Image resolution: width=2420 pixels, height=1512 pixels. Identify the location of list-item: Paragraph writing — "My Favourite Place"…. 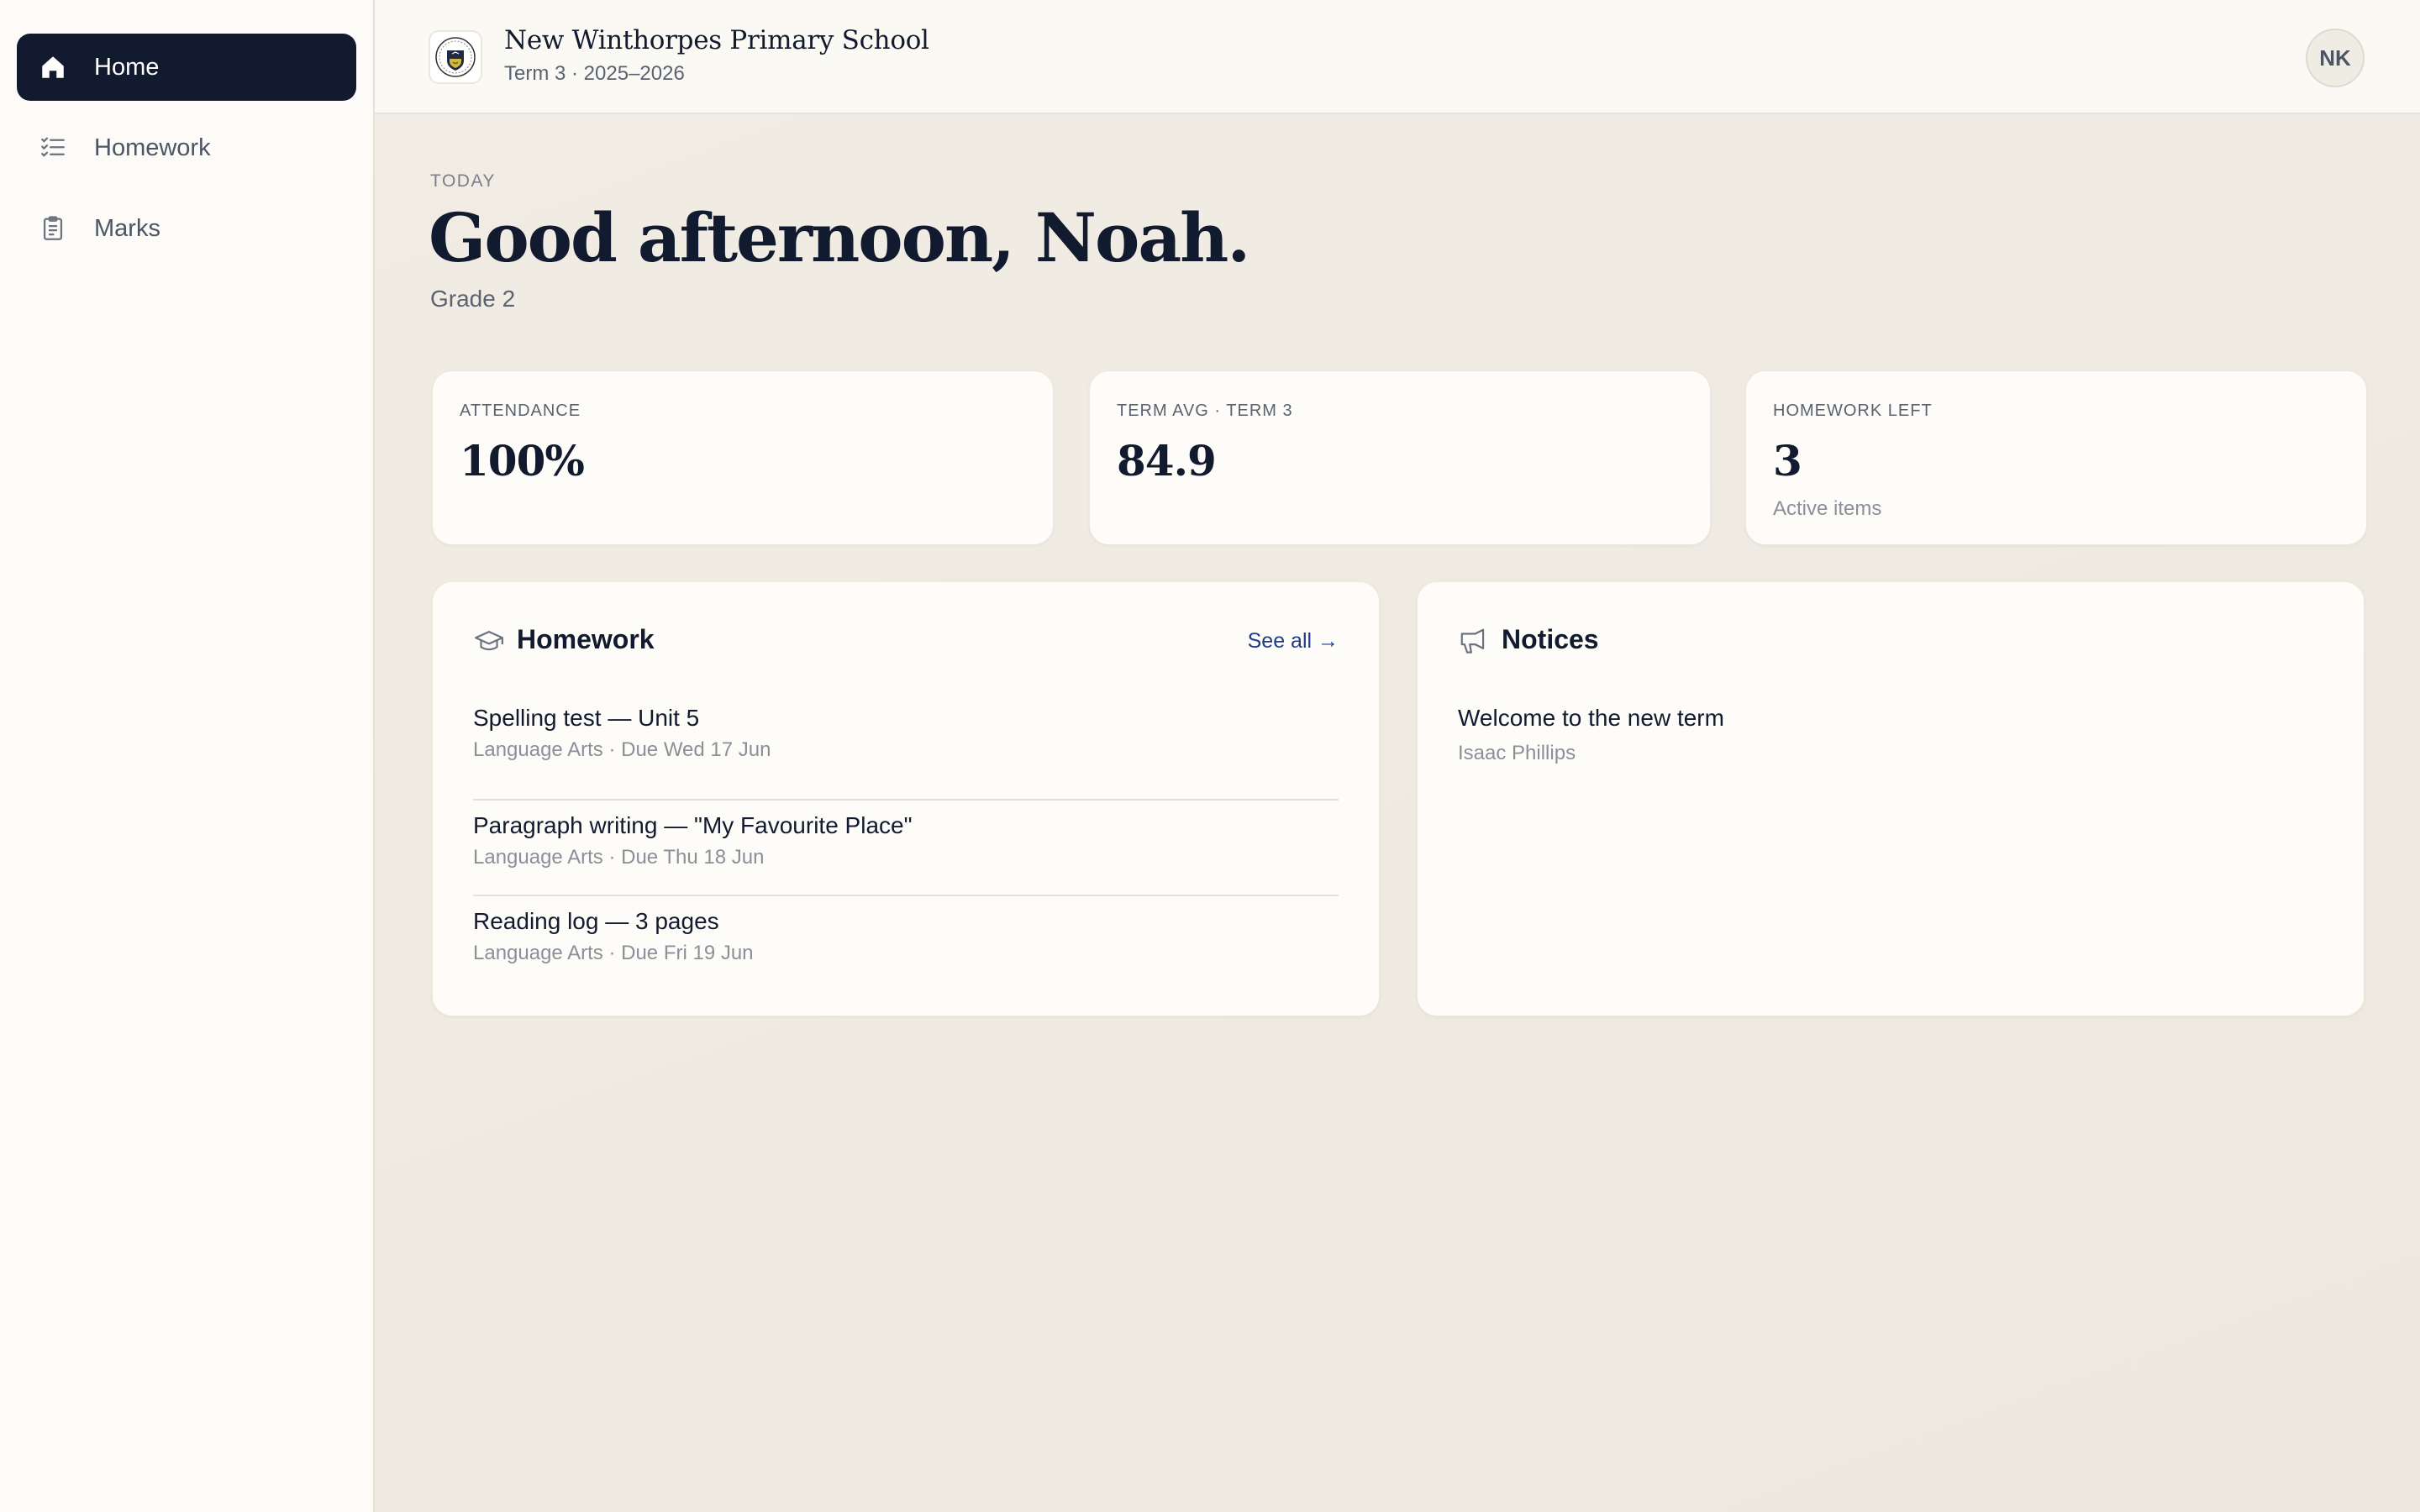
(906, 848).